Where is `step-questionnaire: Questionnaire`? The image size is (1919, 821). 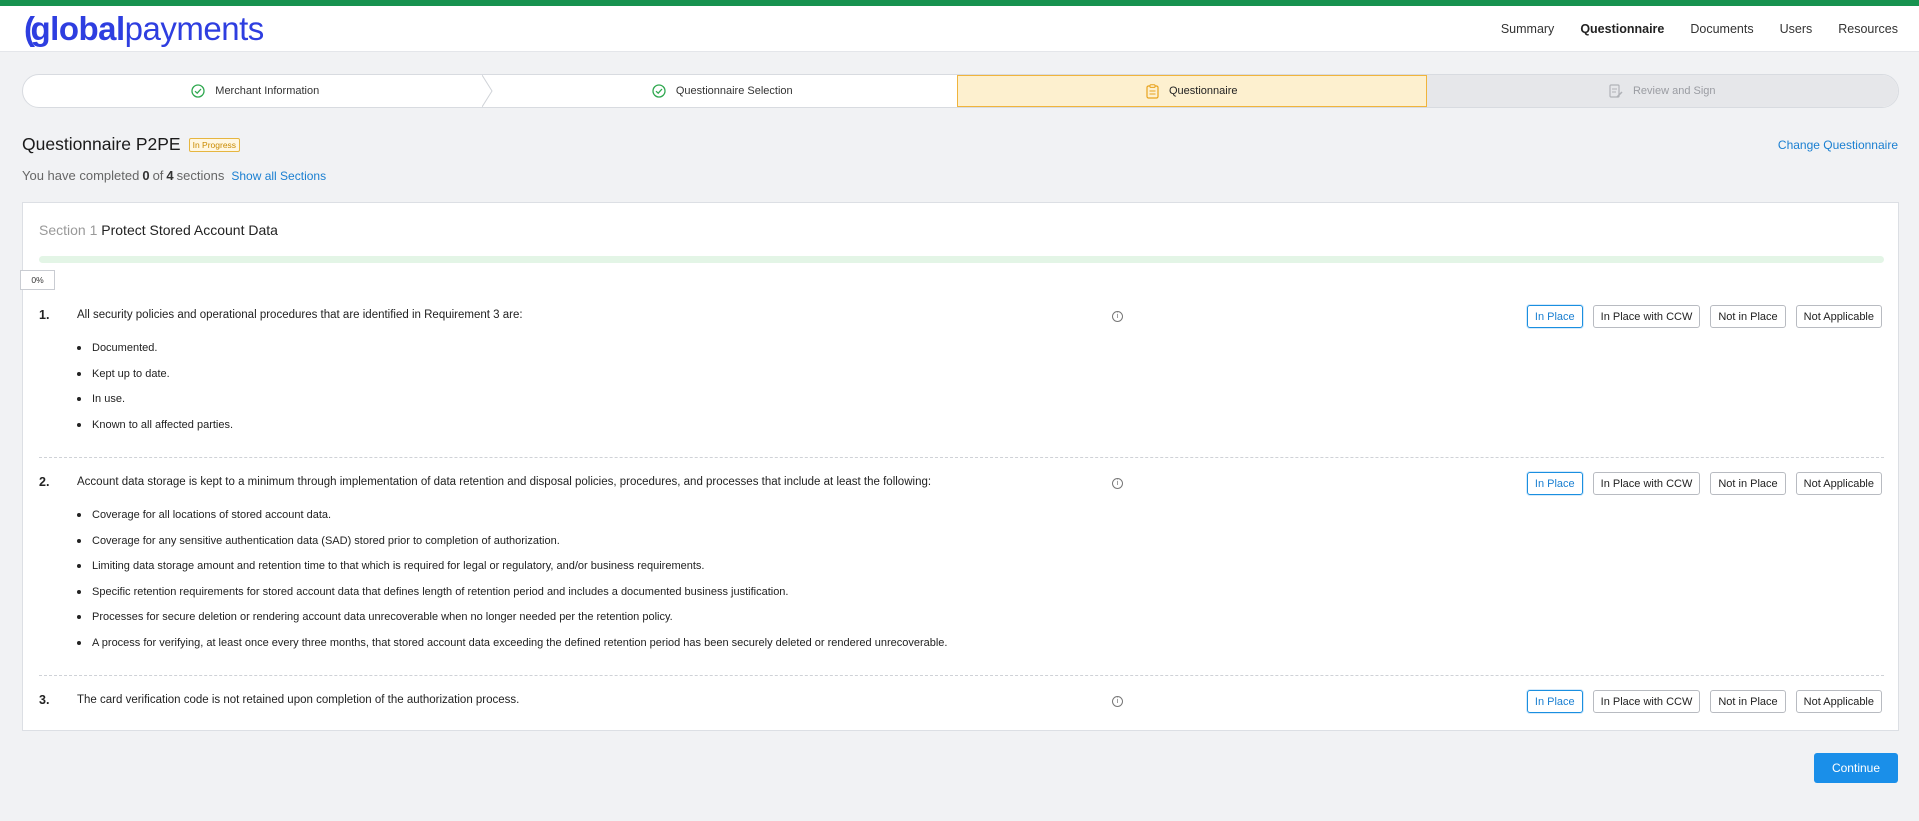 step-questionnaire: Questionnaire is located at coordinates (1192, 91).